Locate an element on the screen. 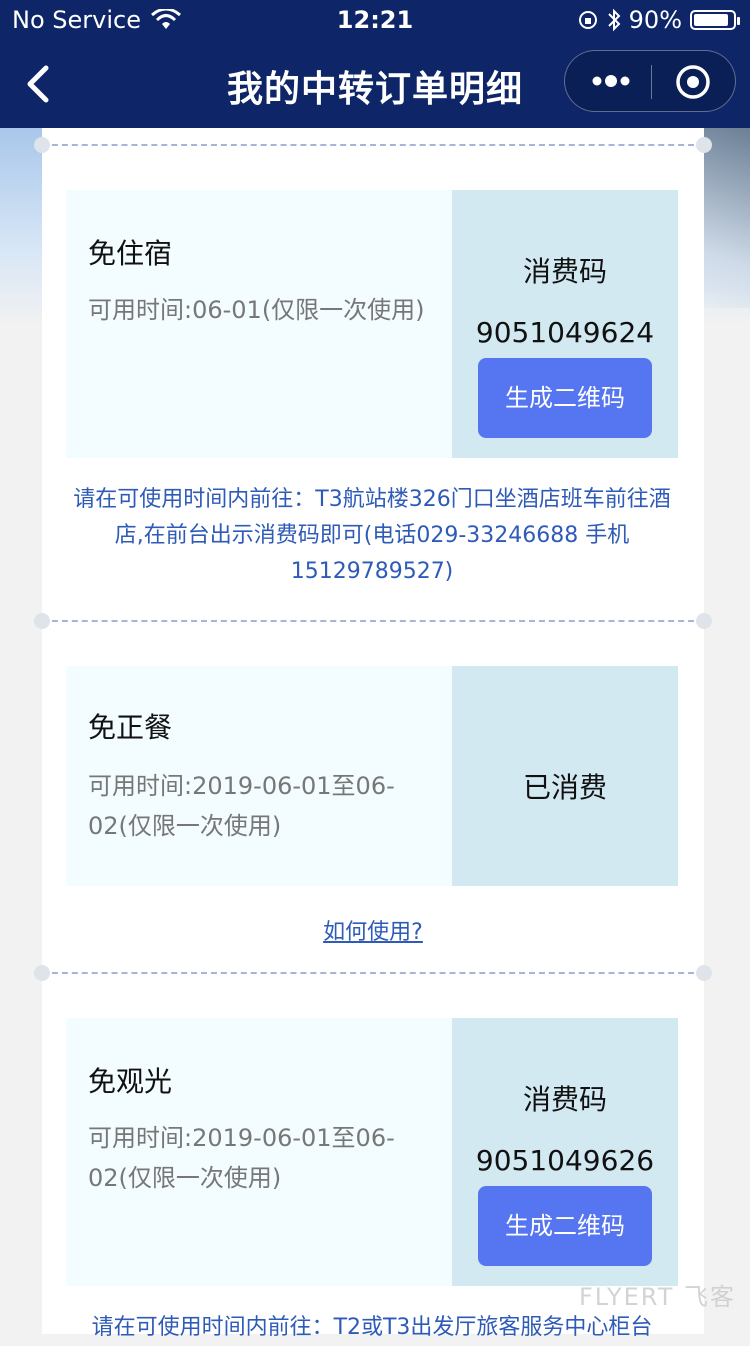 The width and height of the screenshot is (750, 1346). coupon-status-panel: 已消费 is located at coordinates (565, 776).